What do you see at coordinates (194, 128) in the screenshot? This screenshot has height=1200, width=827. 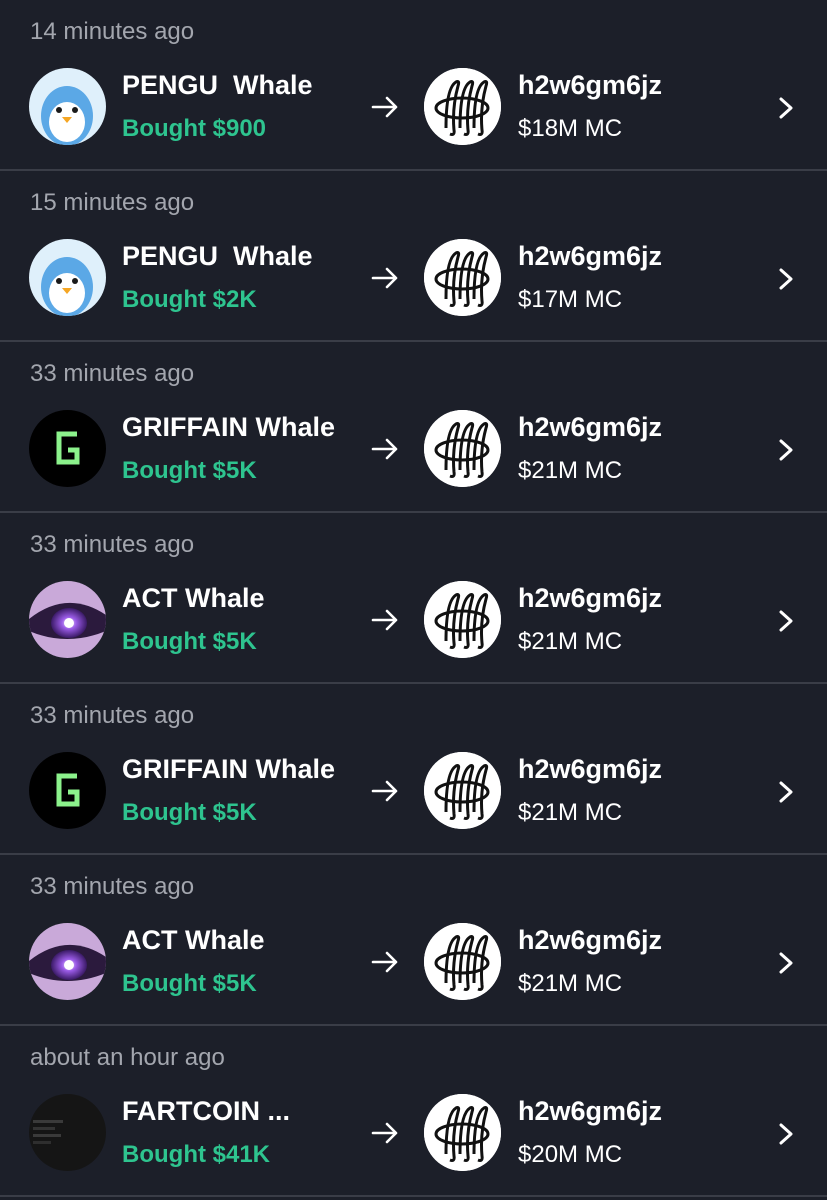 I see `bought-amount: Bought $900` at bounding box center [194, 128].